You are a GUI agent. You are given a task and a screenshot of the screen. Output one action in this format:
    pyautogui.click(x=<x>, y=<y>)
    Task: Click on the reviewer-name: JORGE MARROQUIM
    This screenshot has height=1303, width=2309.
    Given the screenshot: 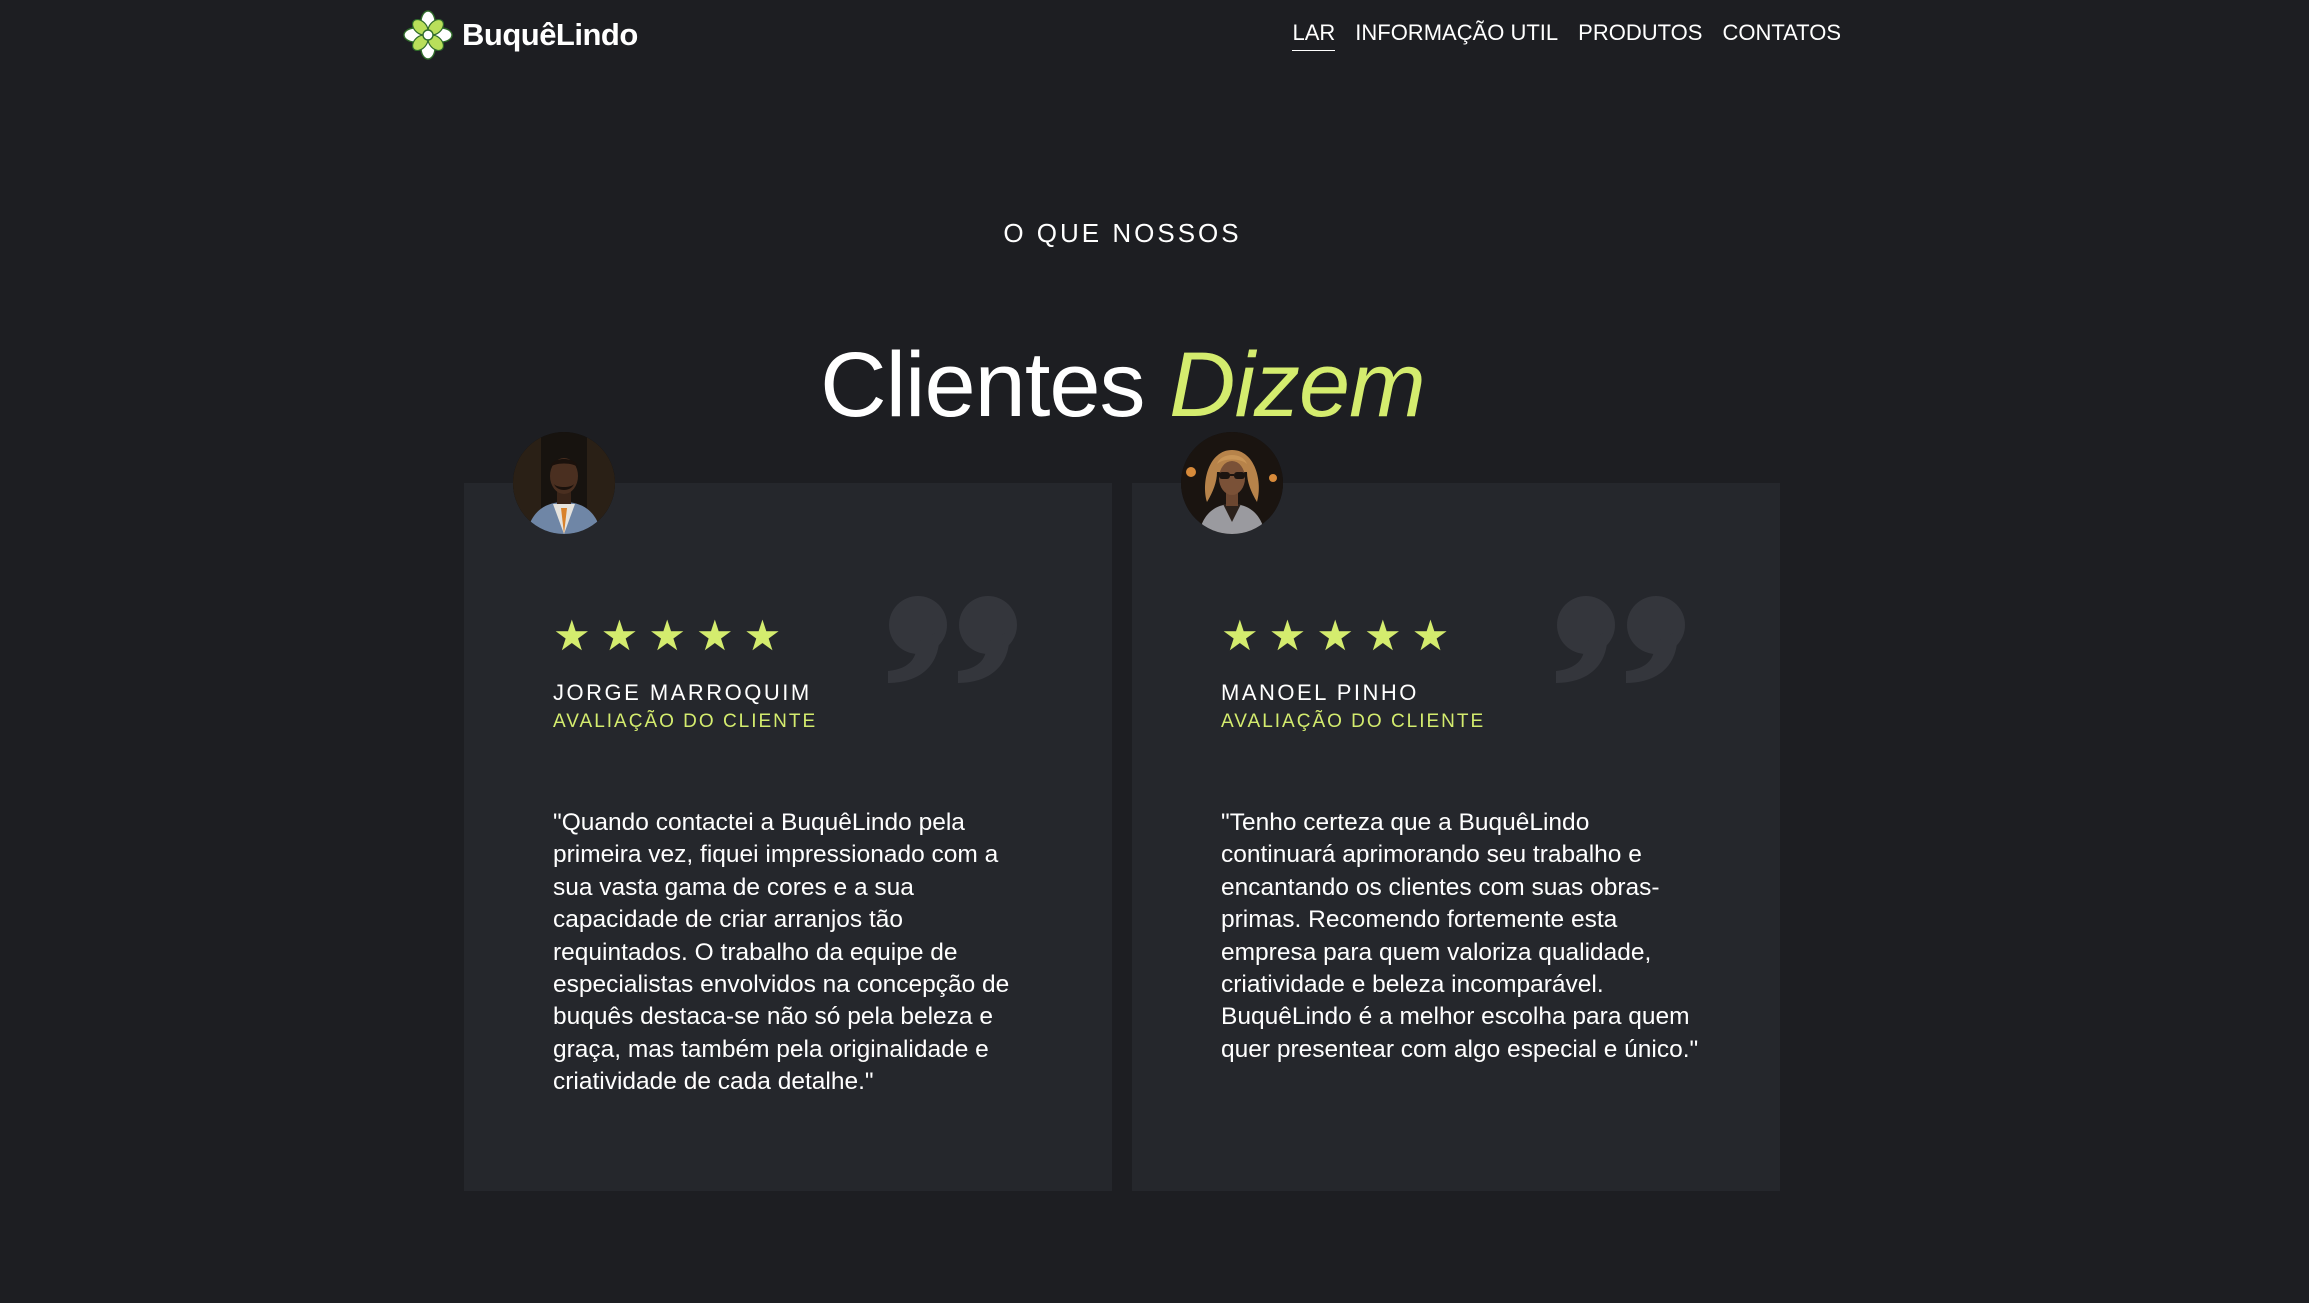 What is the action you would take?
    pyautogui.click(x=682, y=692)
    